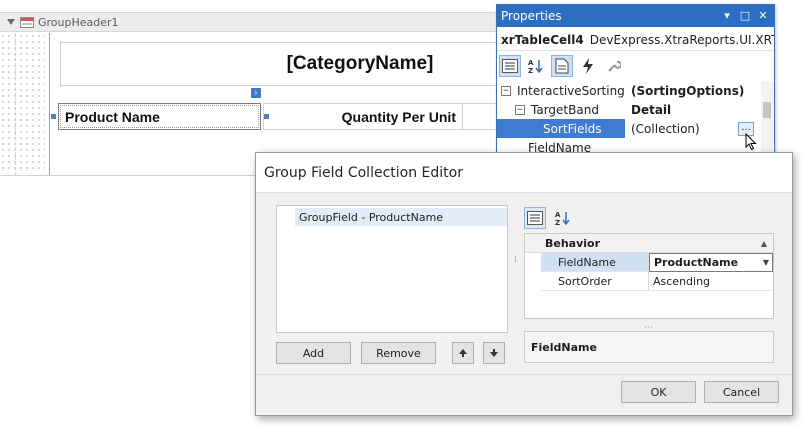 The image size is (804, 429). I want to click on design-grid-dots, so click(22, 103).